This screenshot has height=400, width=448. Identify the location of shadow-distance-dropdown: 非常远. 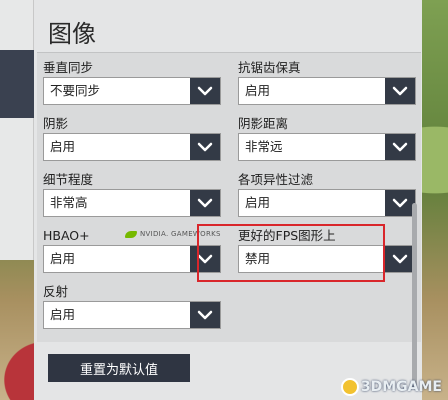
(327, 147).